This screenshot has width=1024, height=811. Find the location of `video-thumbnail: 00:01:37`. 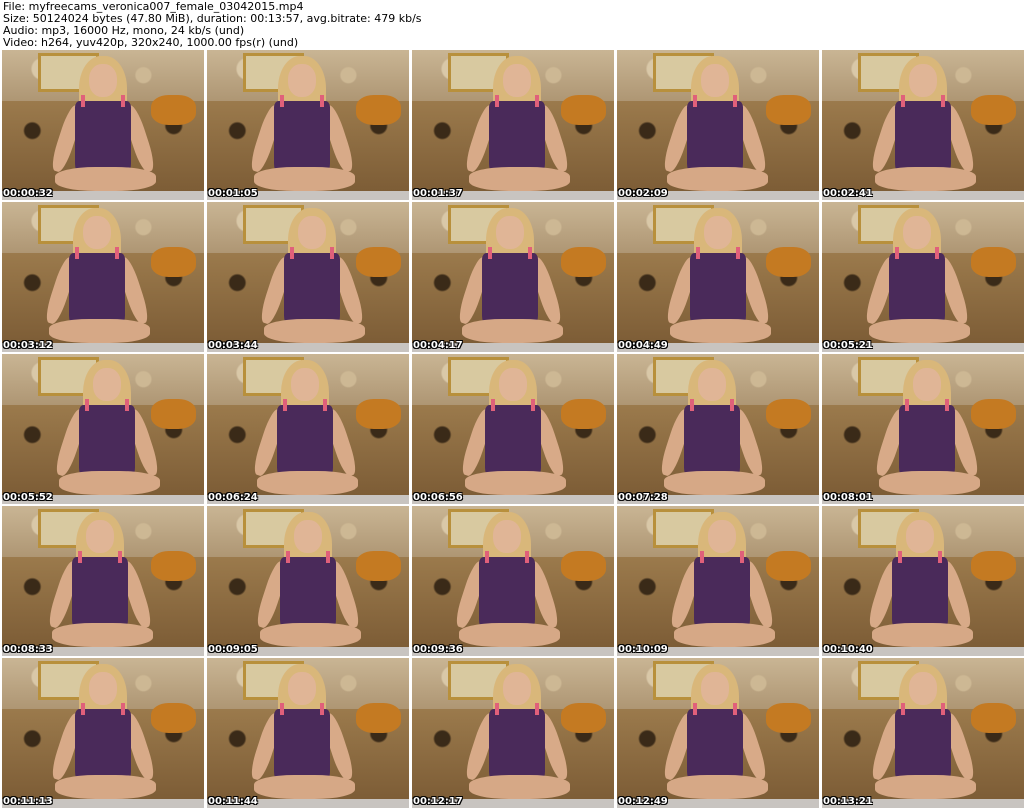

video-thumbnail: 00:01:37 is located at coordinates (513, 125).